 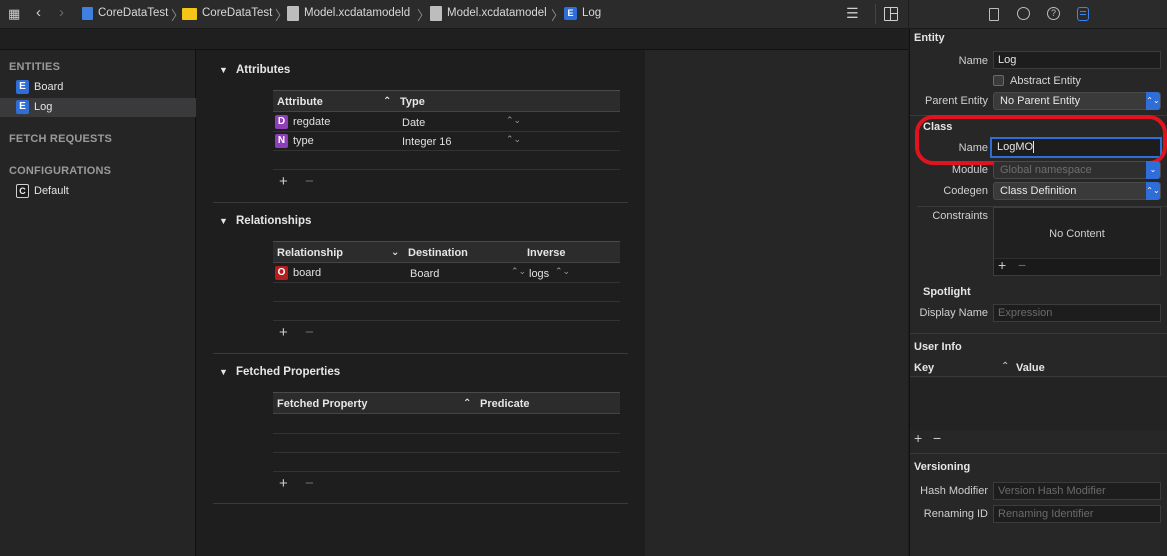 What do you see at coordinates (61, 139) in the screenshot?
I see `fetch-requests-header: FETCH REQUESTS` at bounding box center [61, 139].